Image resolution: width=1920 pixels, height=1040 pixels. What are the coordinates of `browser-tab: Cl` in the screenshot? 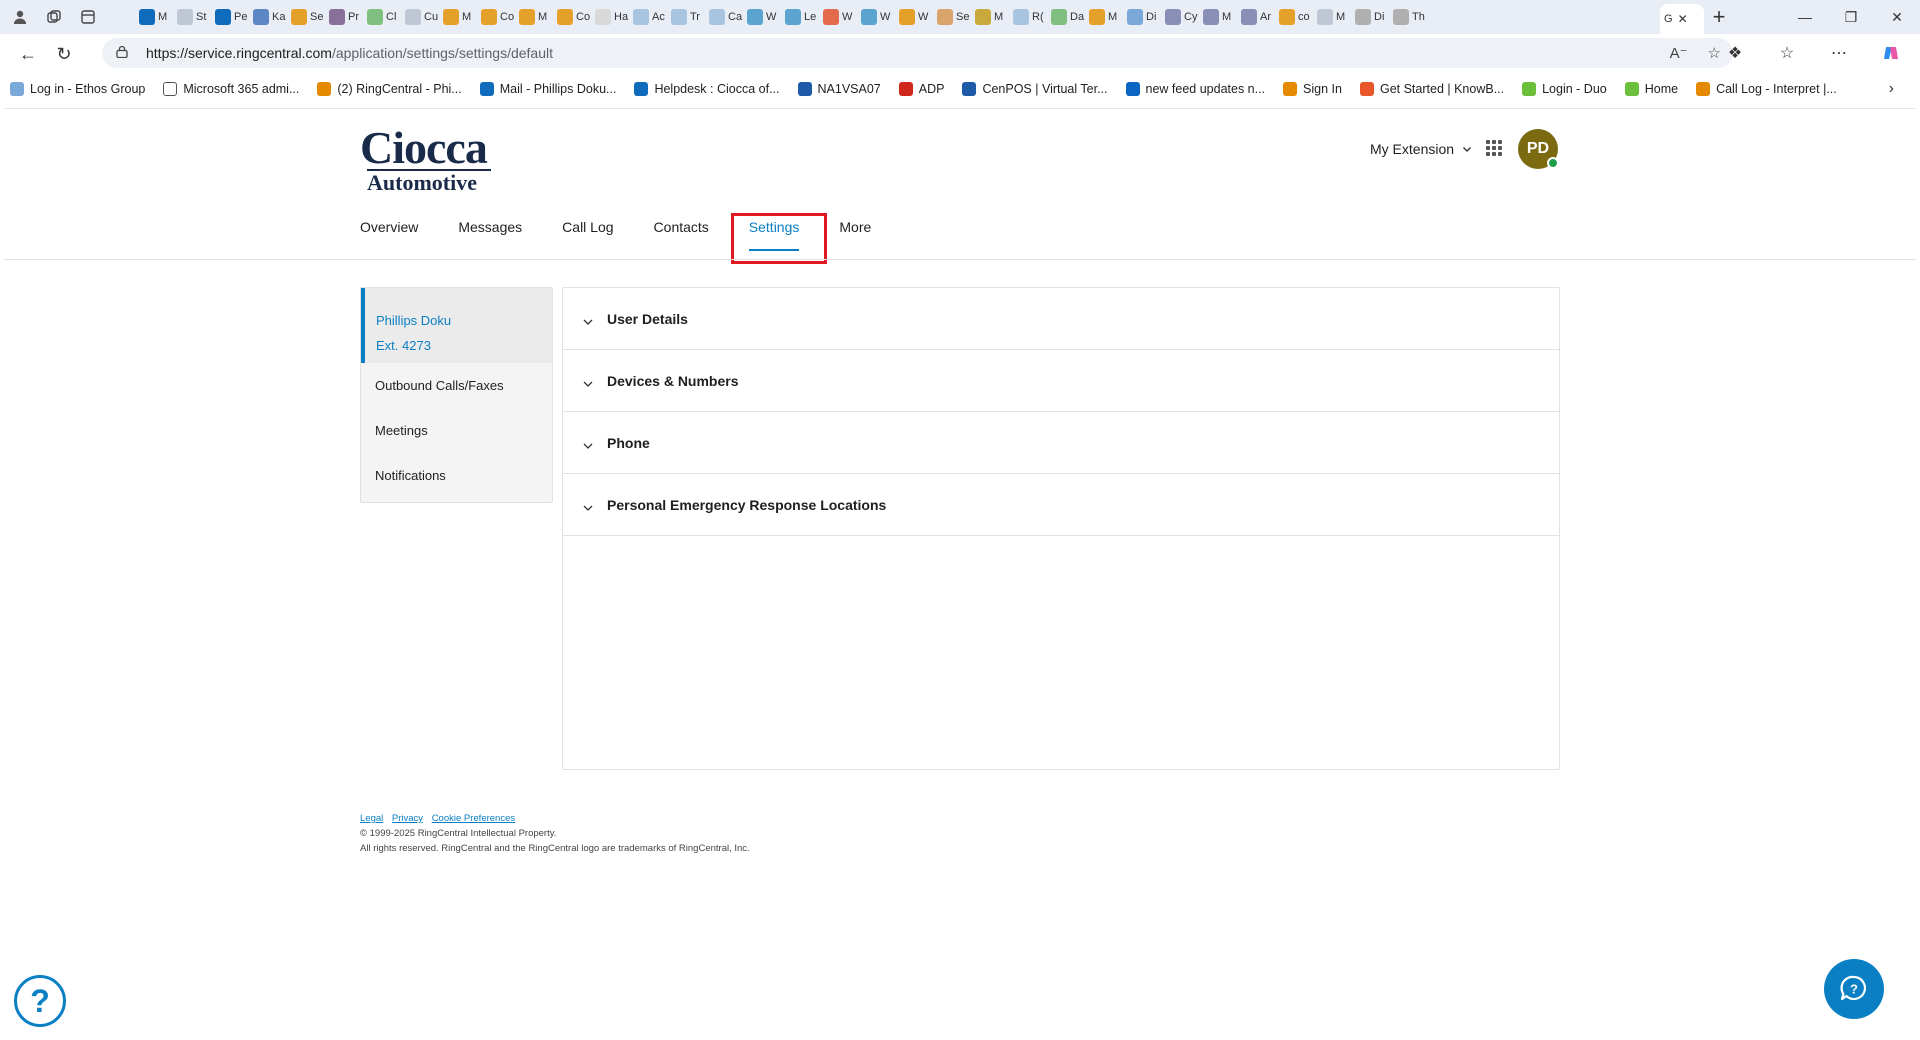 It's located at (382, 17).